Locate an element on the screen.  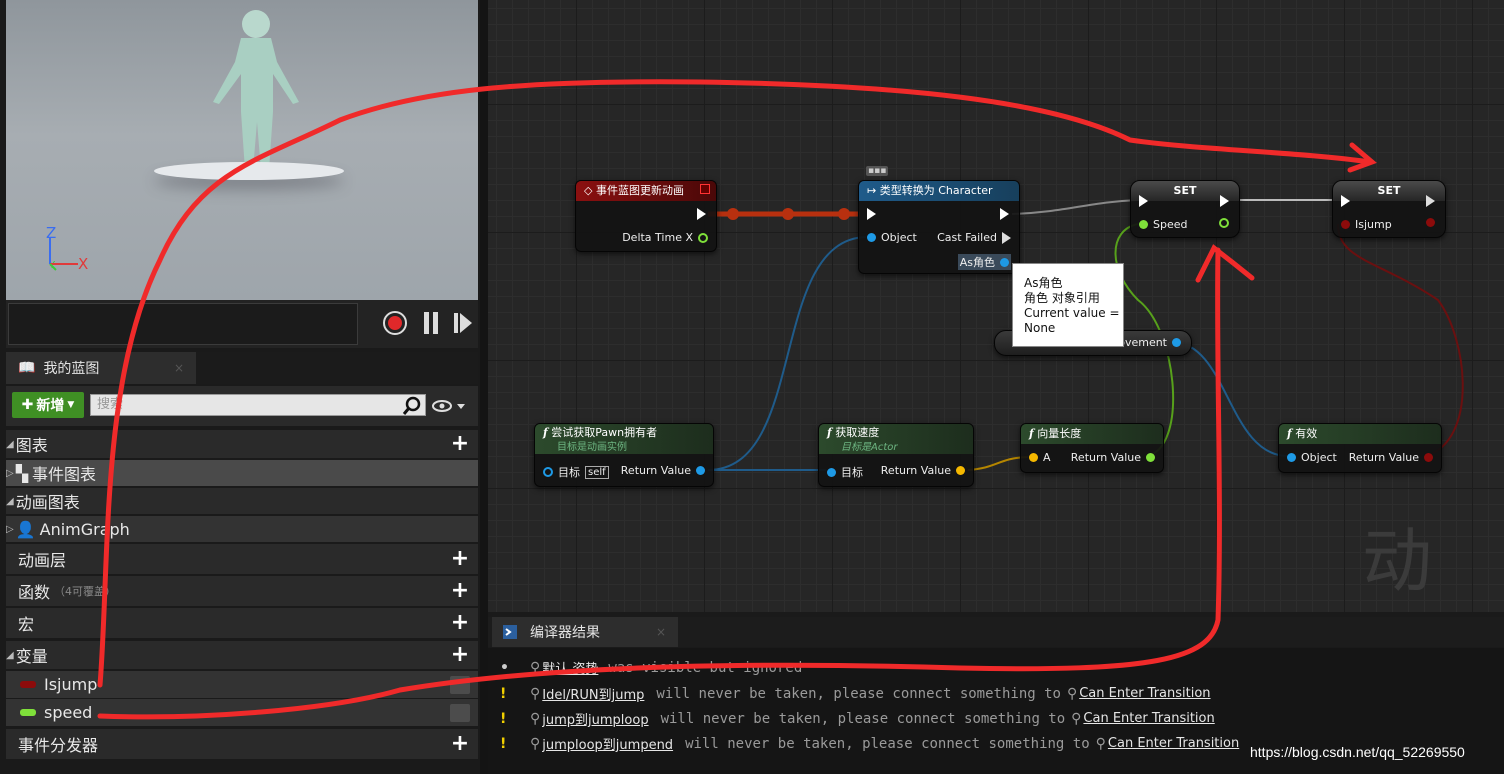
message-link: jumploop到jumpend is located at coordinates (607, 743).